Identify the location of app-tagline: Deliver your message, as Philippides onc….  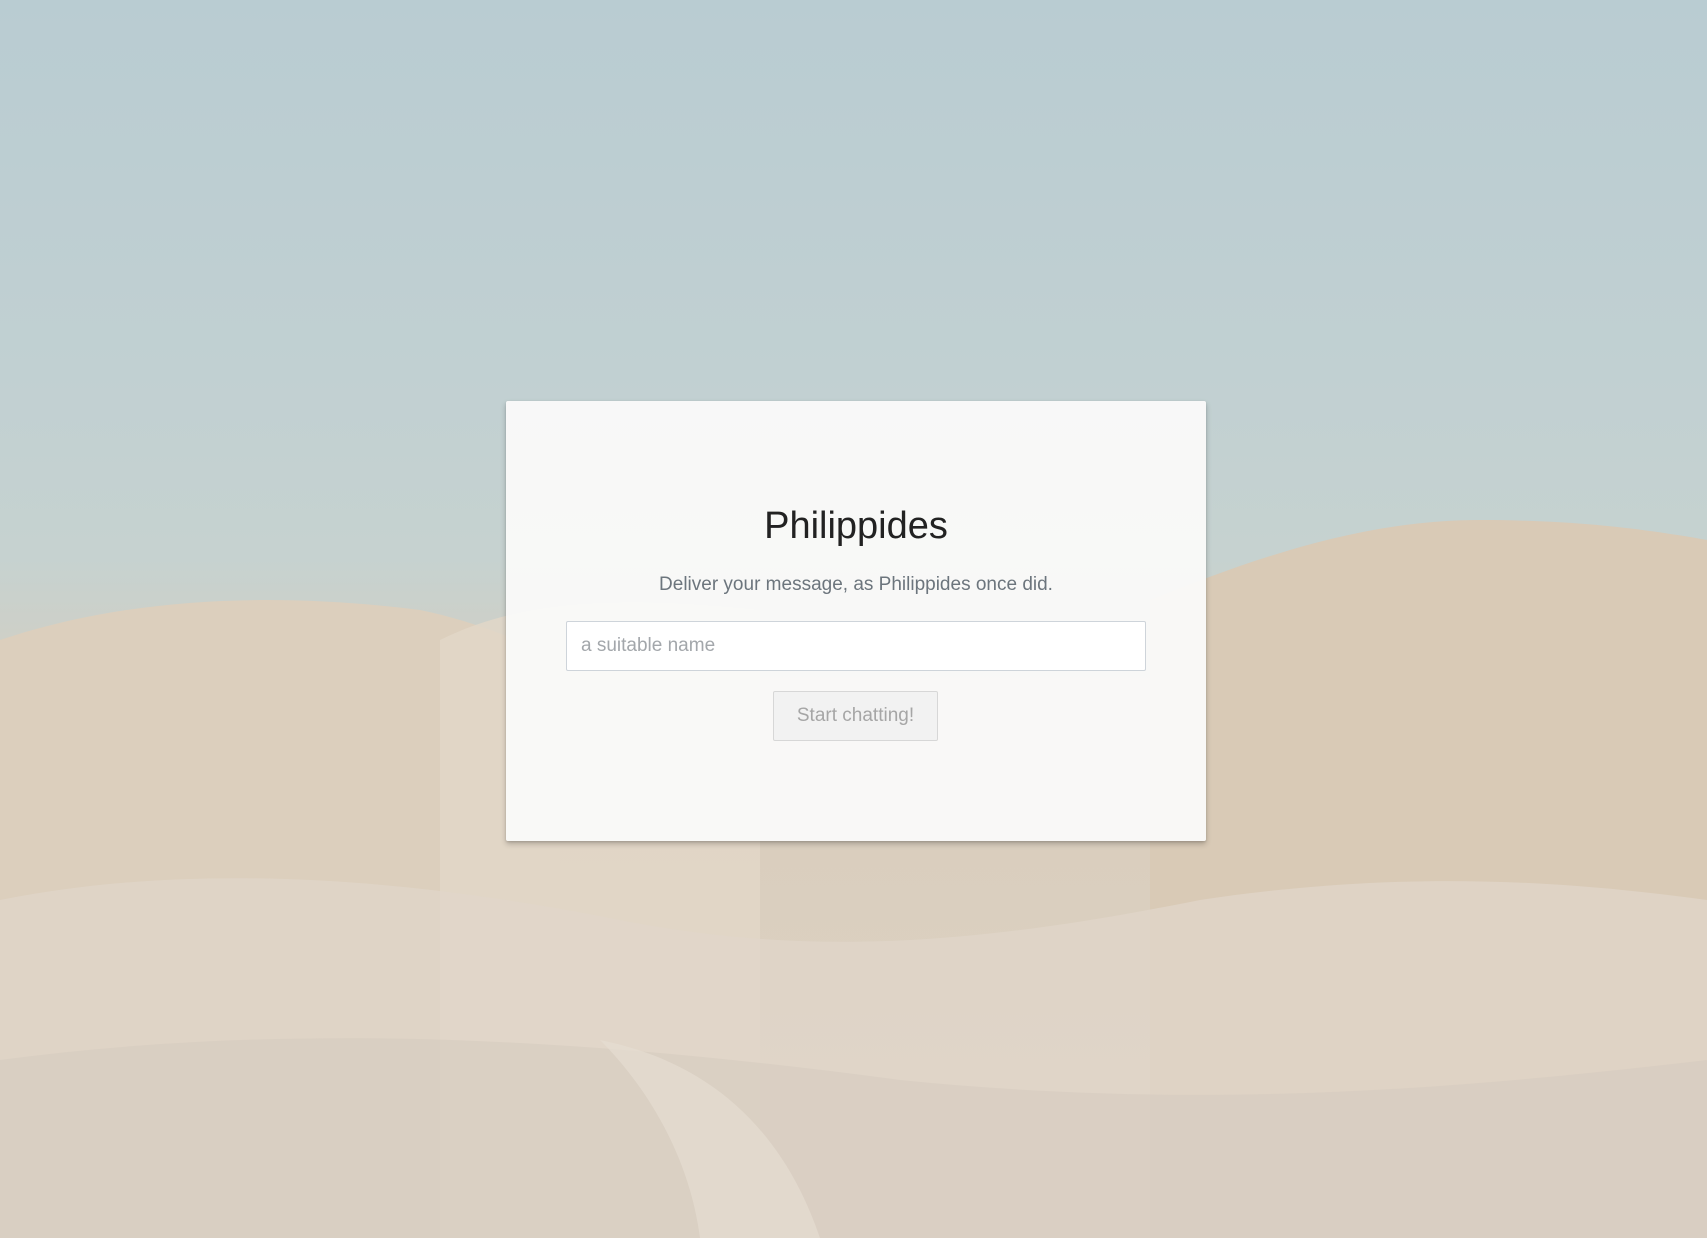
(856, 584).